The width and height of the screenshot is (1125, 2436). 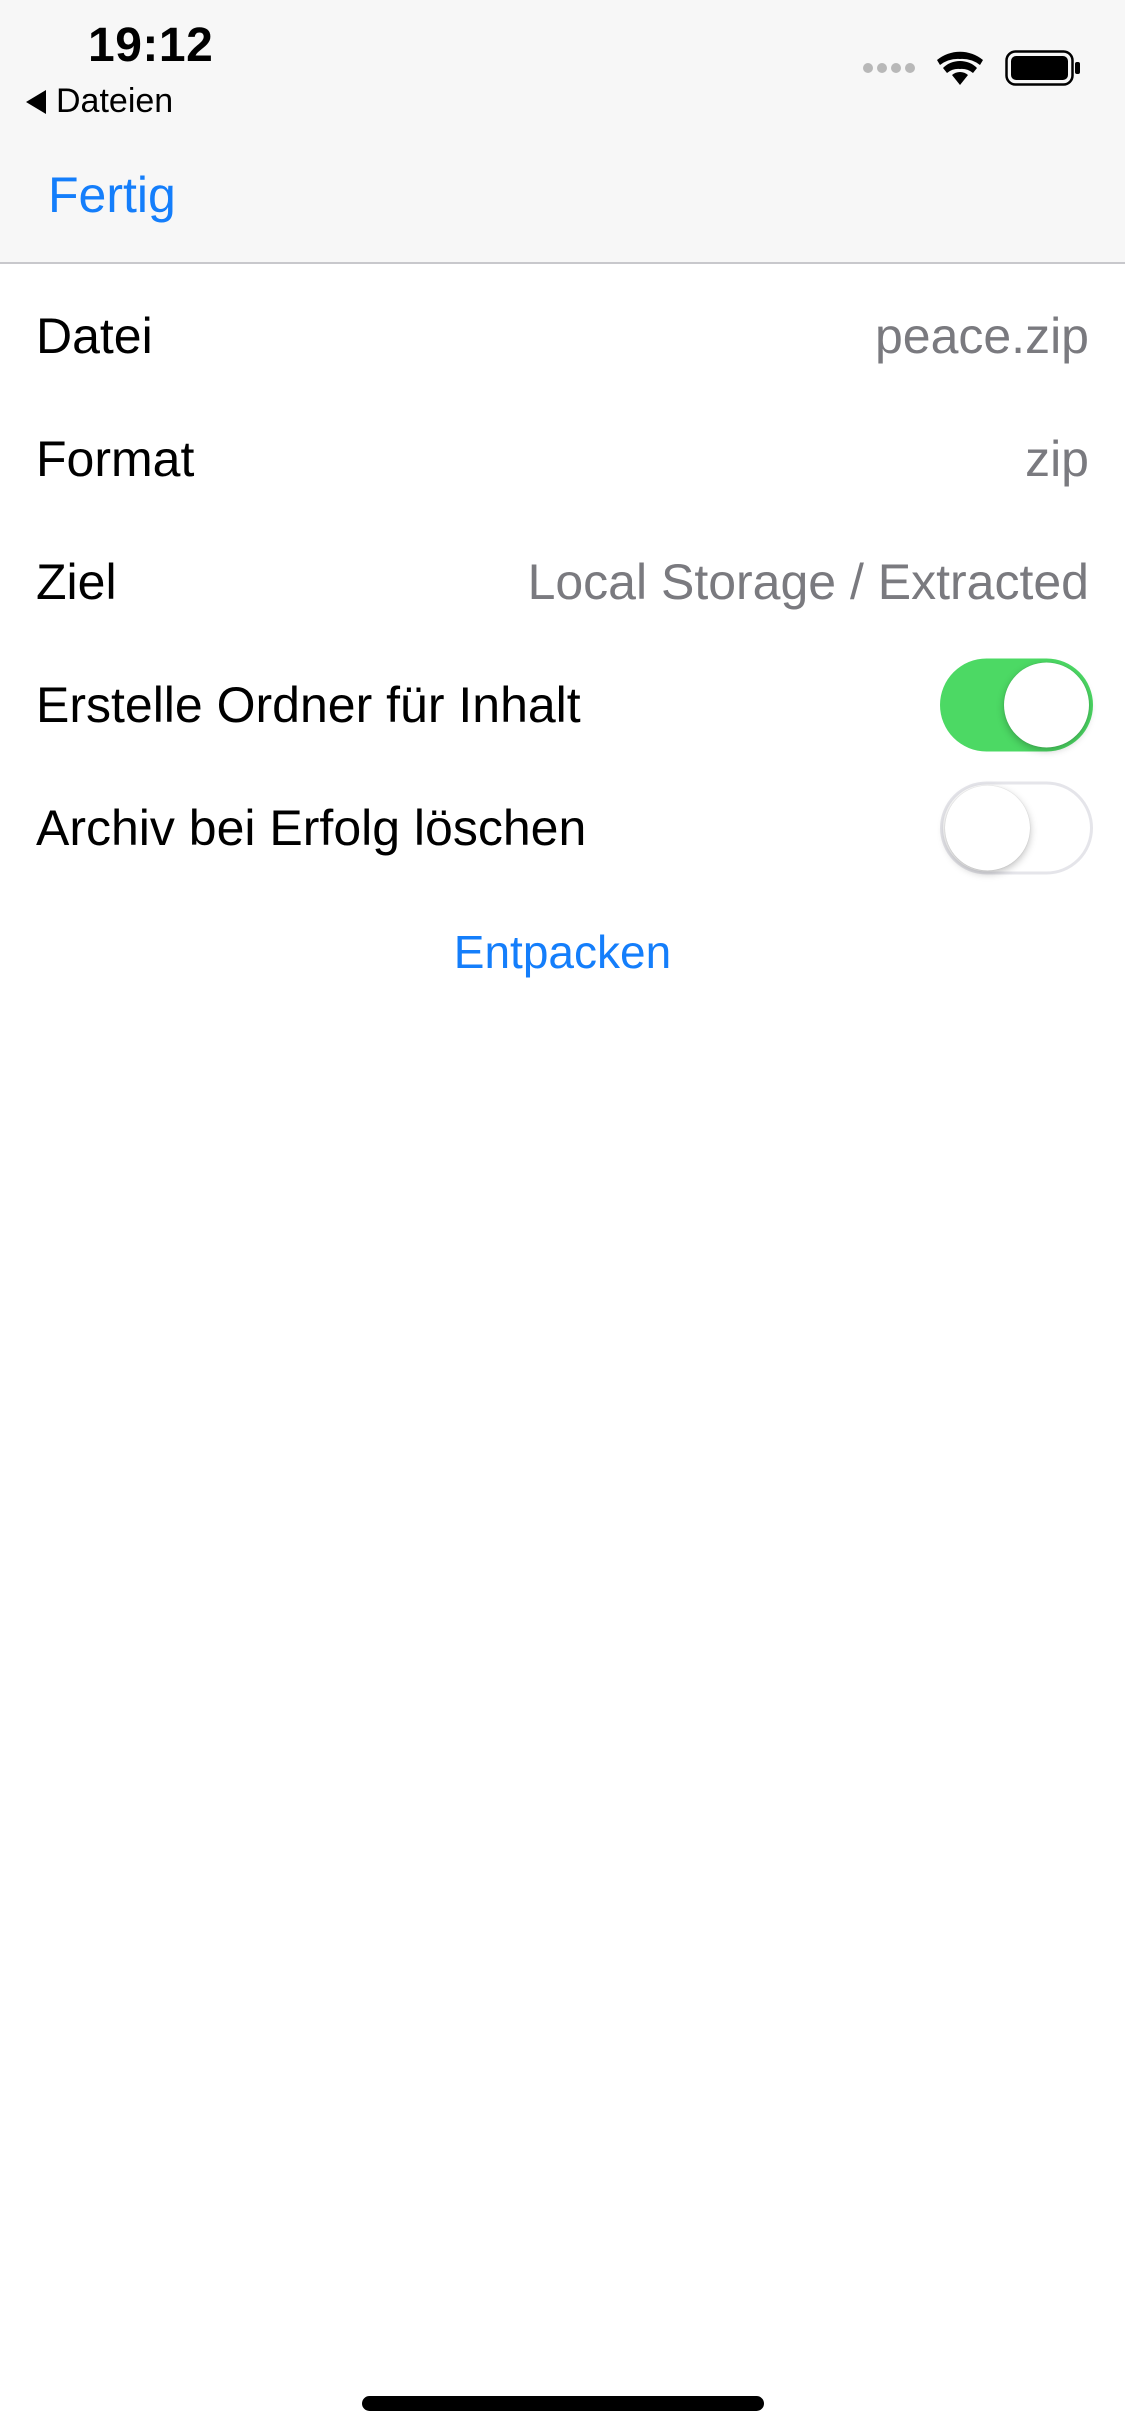 I want to click on back-app-label: Dateien, so click(x=115, y=101).